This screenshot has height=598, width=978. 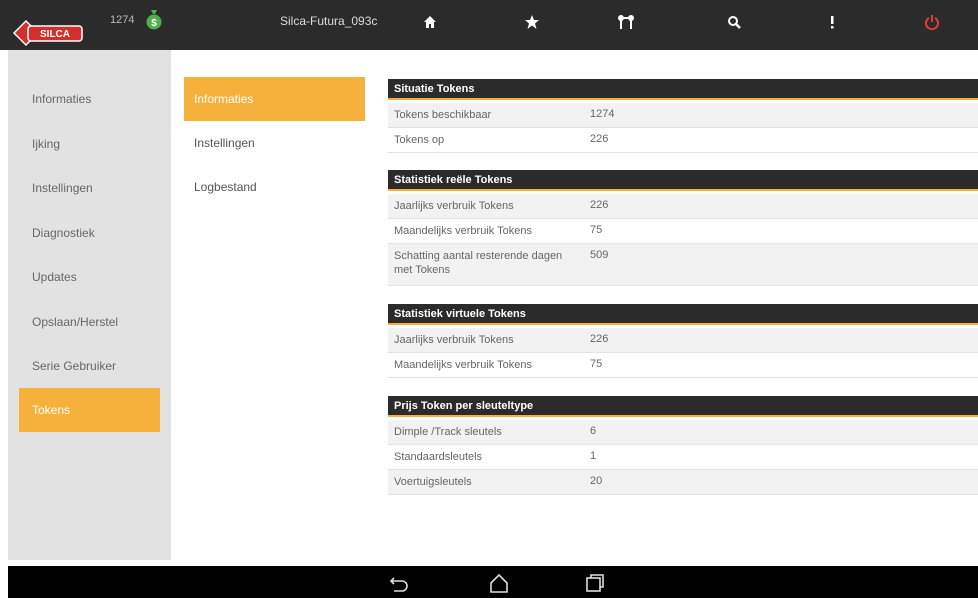 What do you see at coordinates (683, 457) in the screenshot?
I see `table-row: Standaardsleutels 1` at bounding box center [683, 457].